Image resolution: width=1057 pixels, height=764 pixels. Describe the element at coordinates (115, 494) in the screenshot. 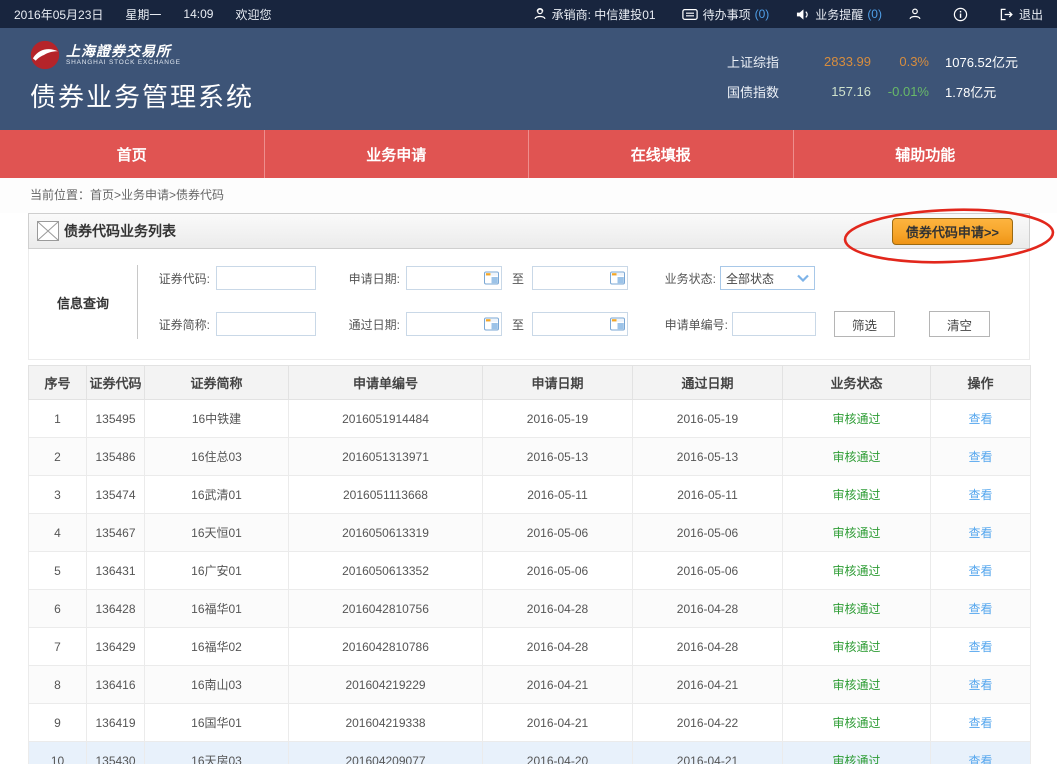

I see `cell-code: 135474` at that location.